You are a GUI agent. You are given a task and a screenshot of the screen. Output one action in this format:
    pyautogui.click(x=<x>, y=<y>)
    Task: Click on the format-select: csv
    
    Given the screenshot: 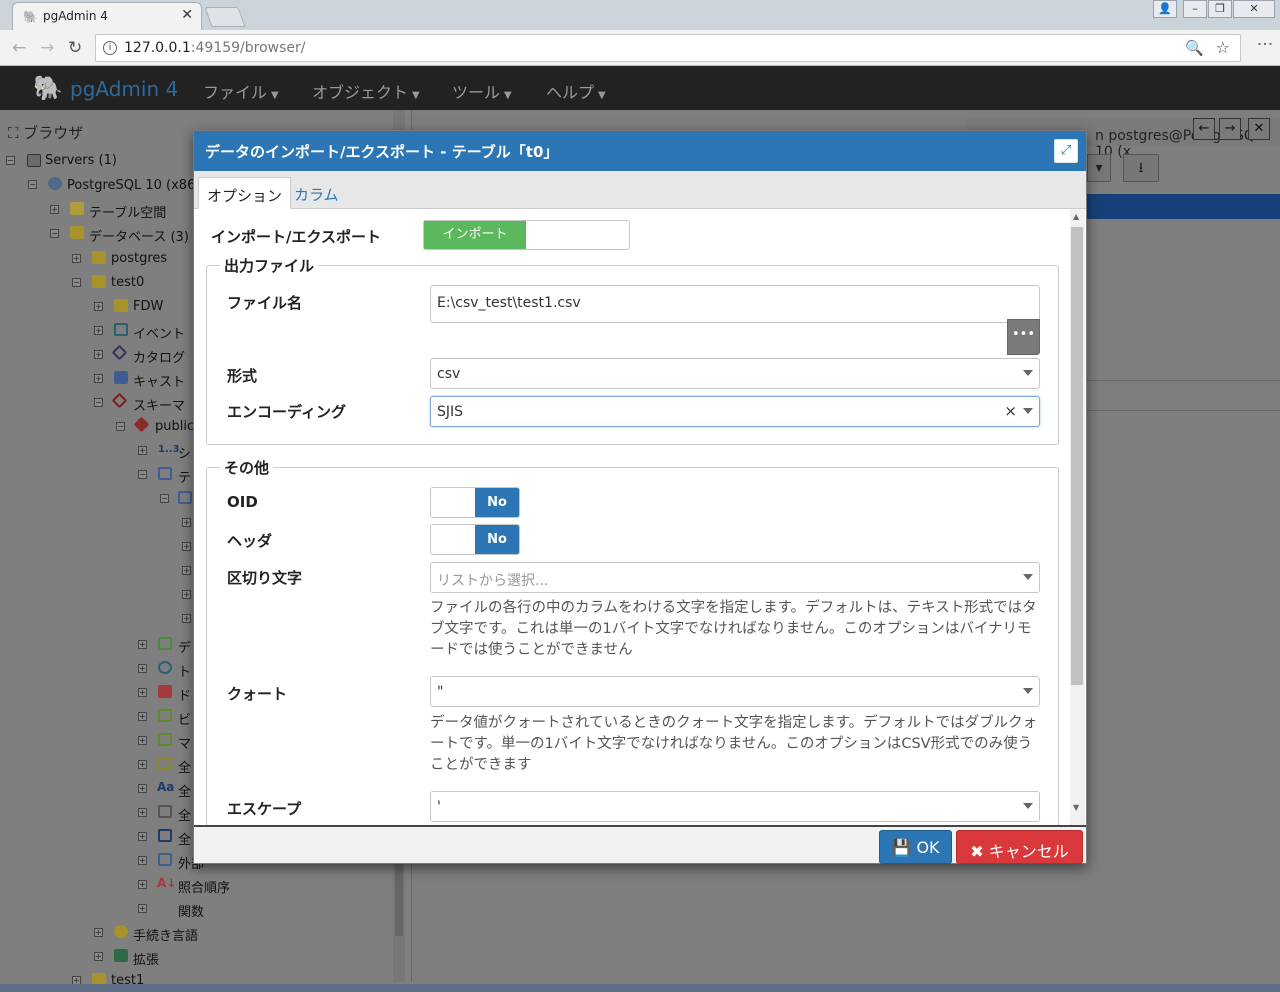 What is the action you would take?
    pyautogui.click(x=735, y=373)
    